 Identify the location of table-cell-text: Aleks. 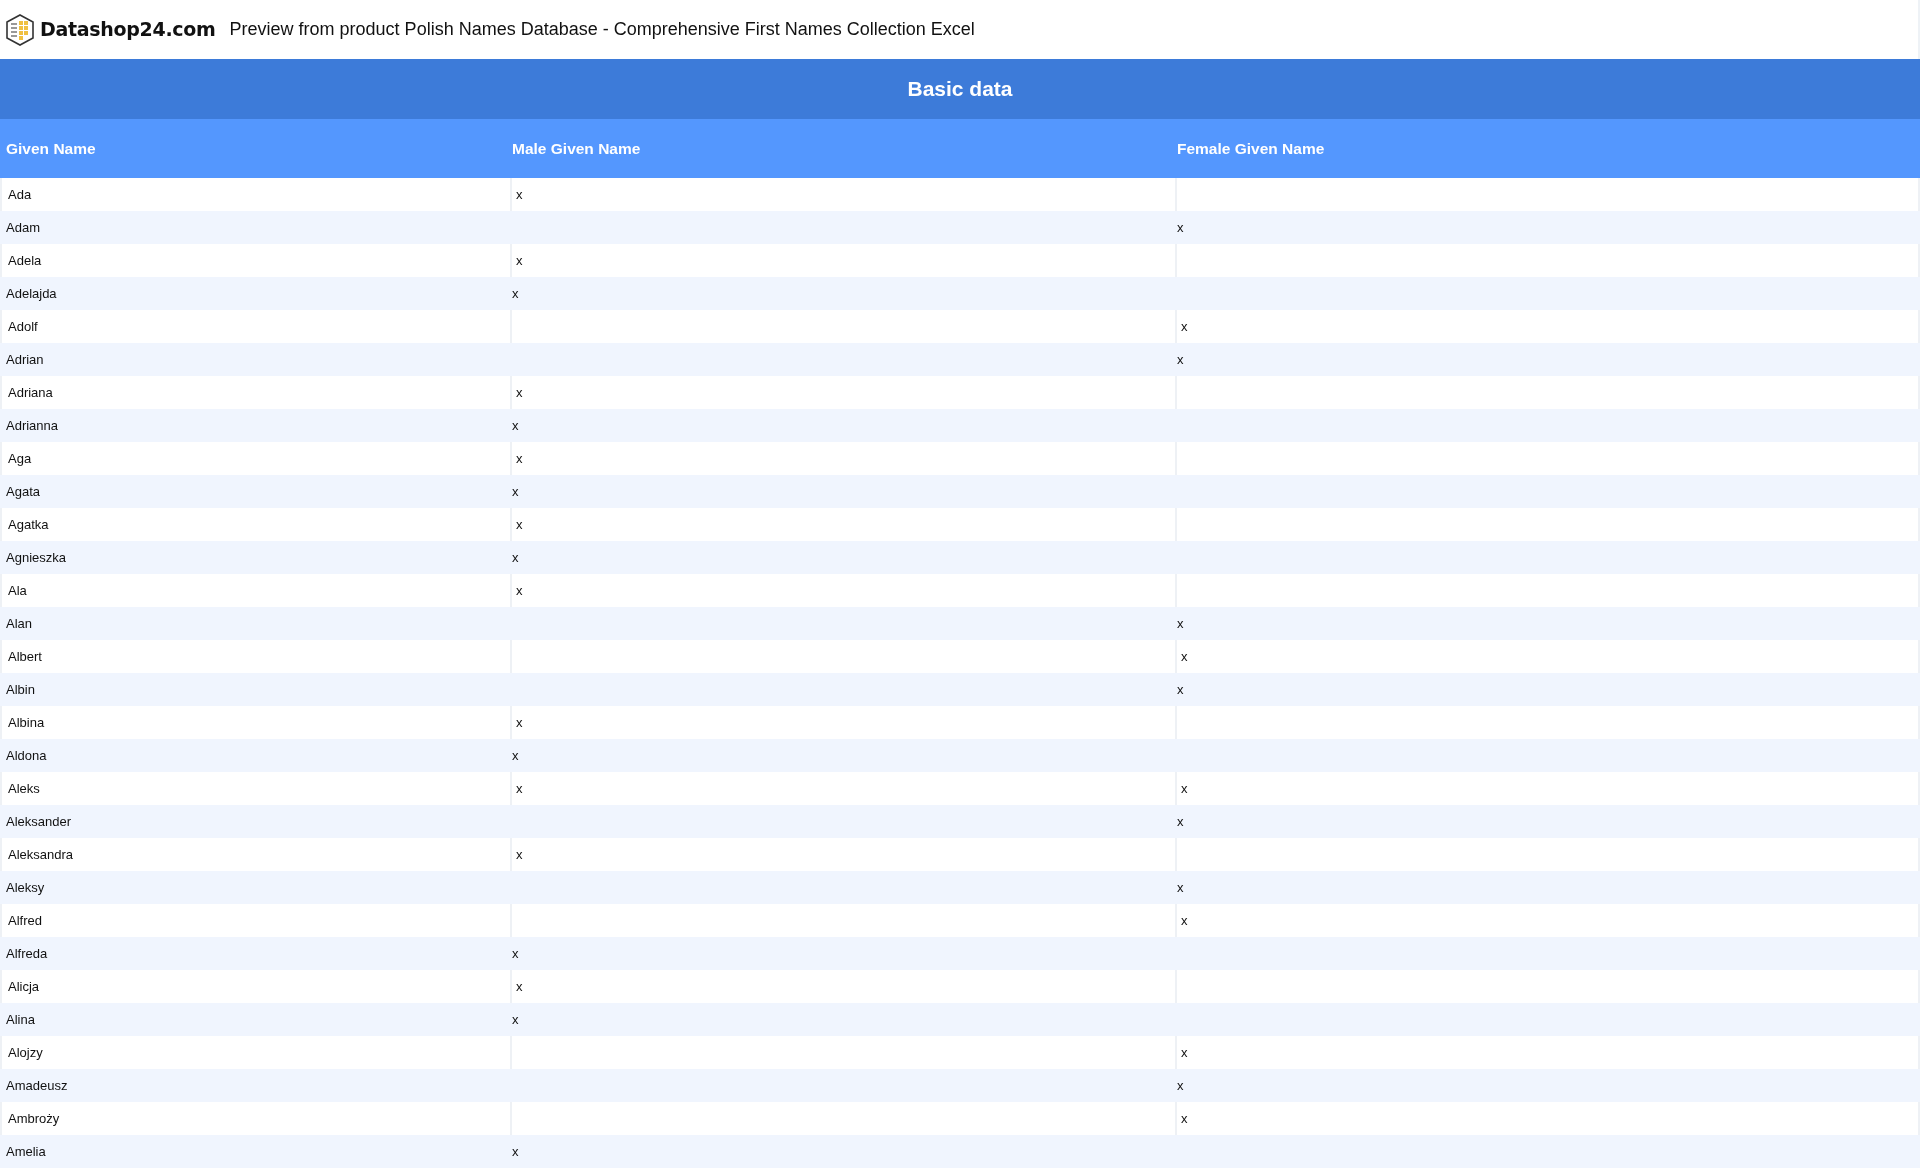
(24, 788).